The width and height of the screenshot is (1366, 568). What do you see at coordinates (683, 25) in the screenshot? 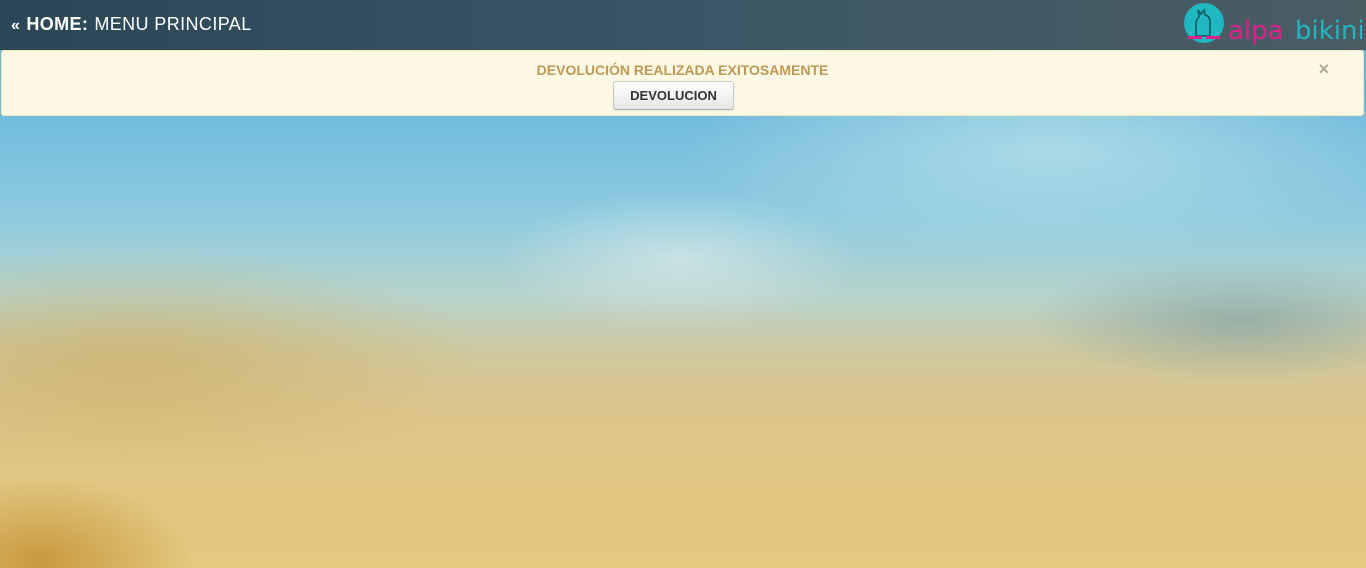
I see `top-navbar: « HOME: MENU PRINCIPAL alpa bikini` at bounding box center [683, 25].